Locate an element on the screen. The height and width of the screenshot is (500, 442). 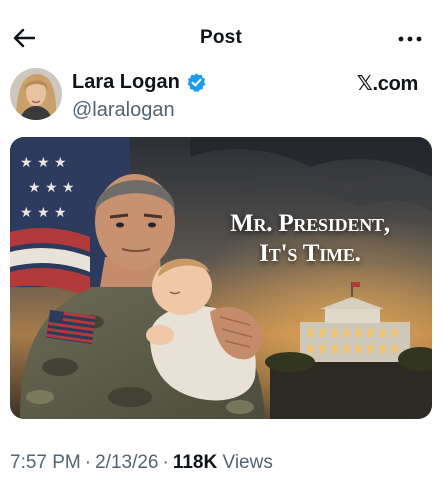
post-metadata: 7:57 PM · 2/13/26 · 118K Views is located at coordinates (141, 463).